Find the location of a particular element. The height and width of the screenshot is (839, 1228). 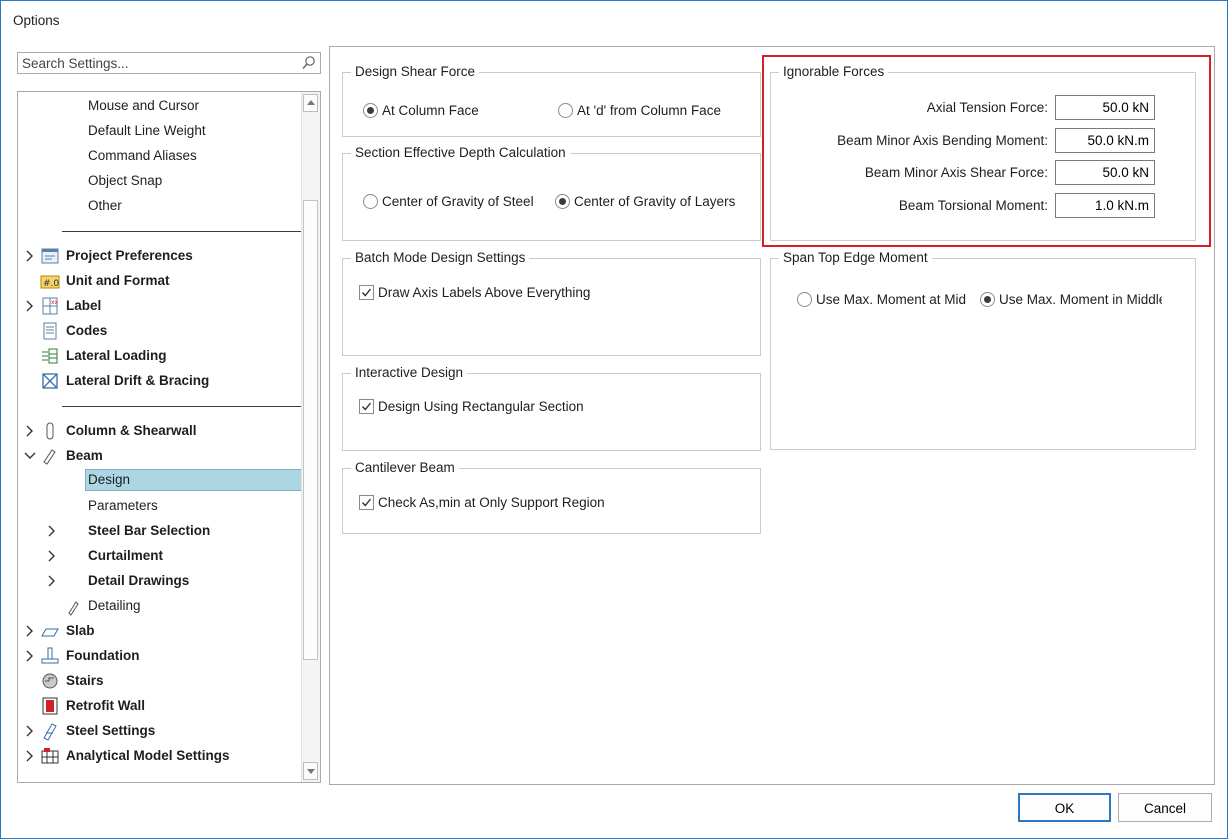

tree-item-slab: Slab is located at coordinates (80, 631).